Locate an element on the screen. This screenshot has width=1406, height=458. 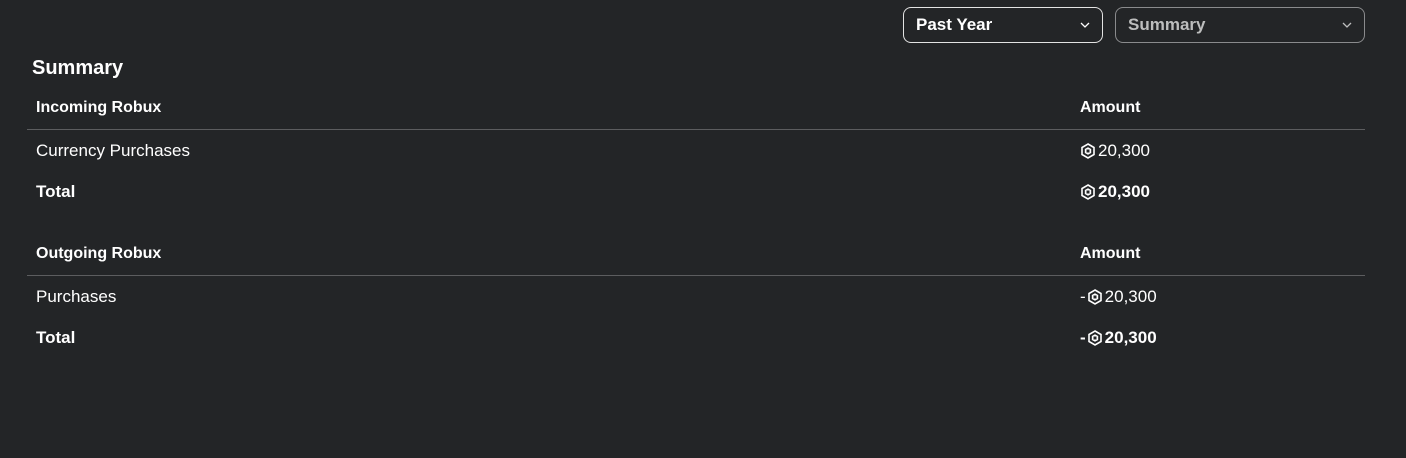
summary-title: Summary is located at coordinates (78, 68).